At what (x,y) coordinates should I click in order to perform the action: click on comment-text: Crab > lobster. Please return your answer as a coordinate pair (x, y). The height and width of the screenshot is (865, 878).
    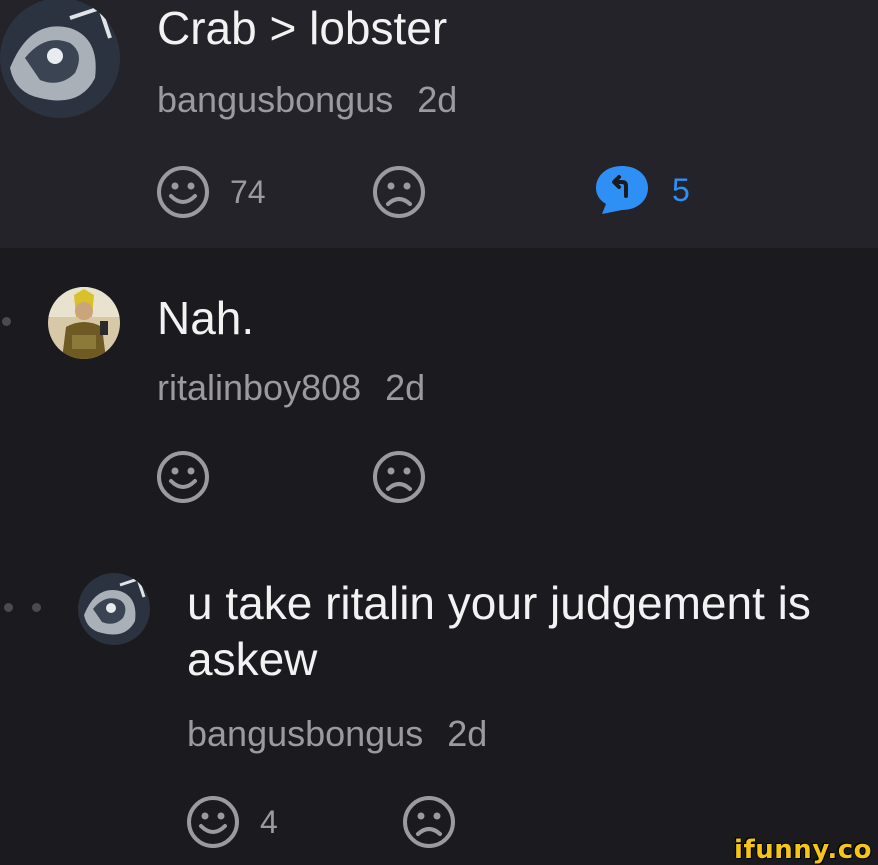
    Looking at the image, I should click on (302, 28).